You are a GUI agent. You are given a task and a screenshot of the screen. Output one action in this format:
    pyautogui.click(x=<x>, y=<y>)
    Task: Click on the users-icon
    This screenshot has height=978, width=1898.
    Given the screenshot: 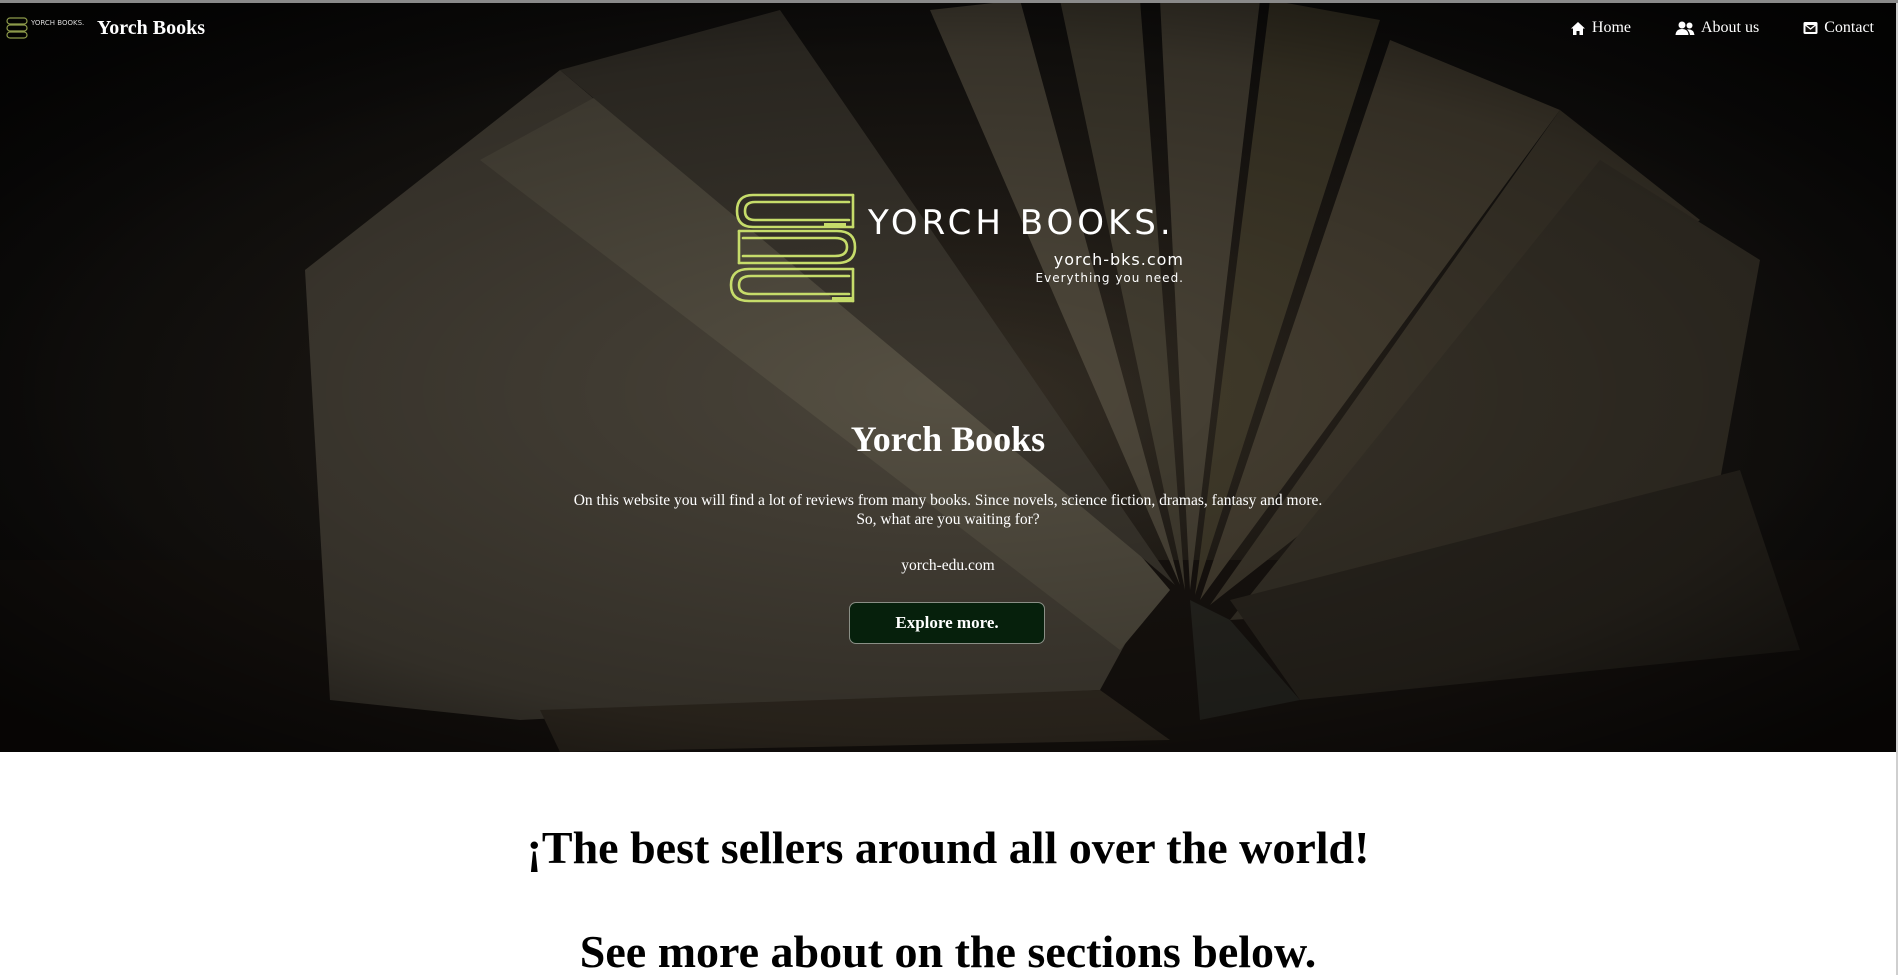 What is the action you would take?
    pyautogui.click(x=1685, y=28)
    